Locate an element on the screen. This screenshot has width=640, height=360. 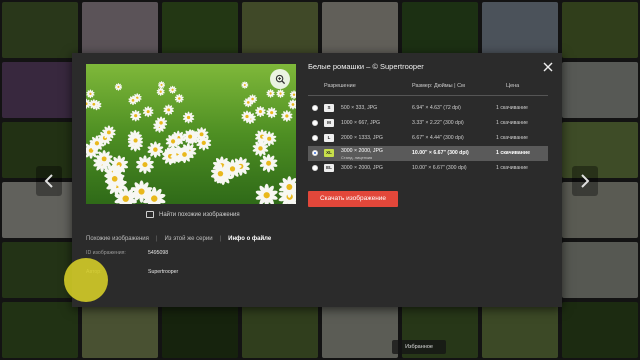
divider is located at coordinates (428, 95).